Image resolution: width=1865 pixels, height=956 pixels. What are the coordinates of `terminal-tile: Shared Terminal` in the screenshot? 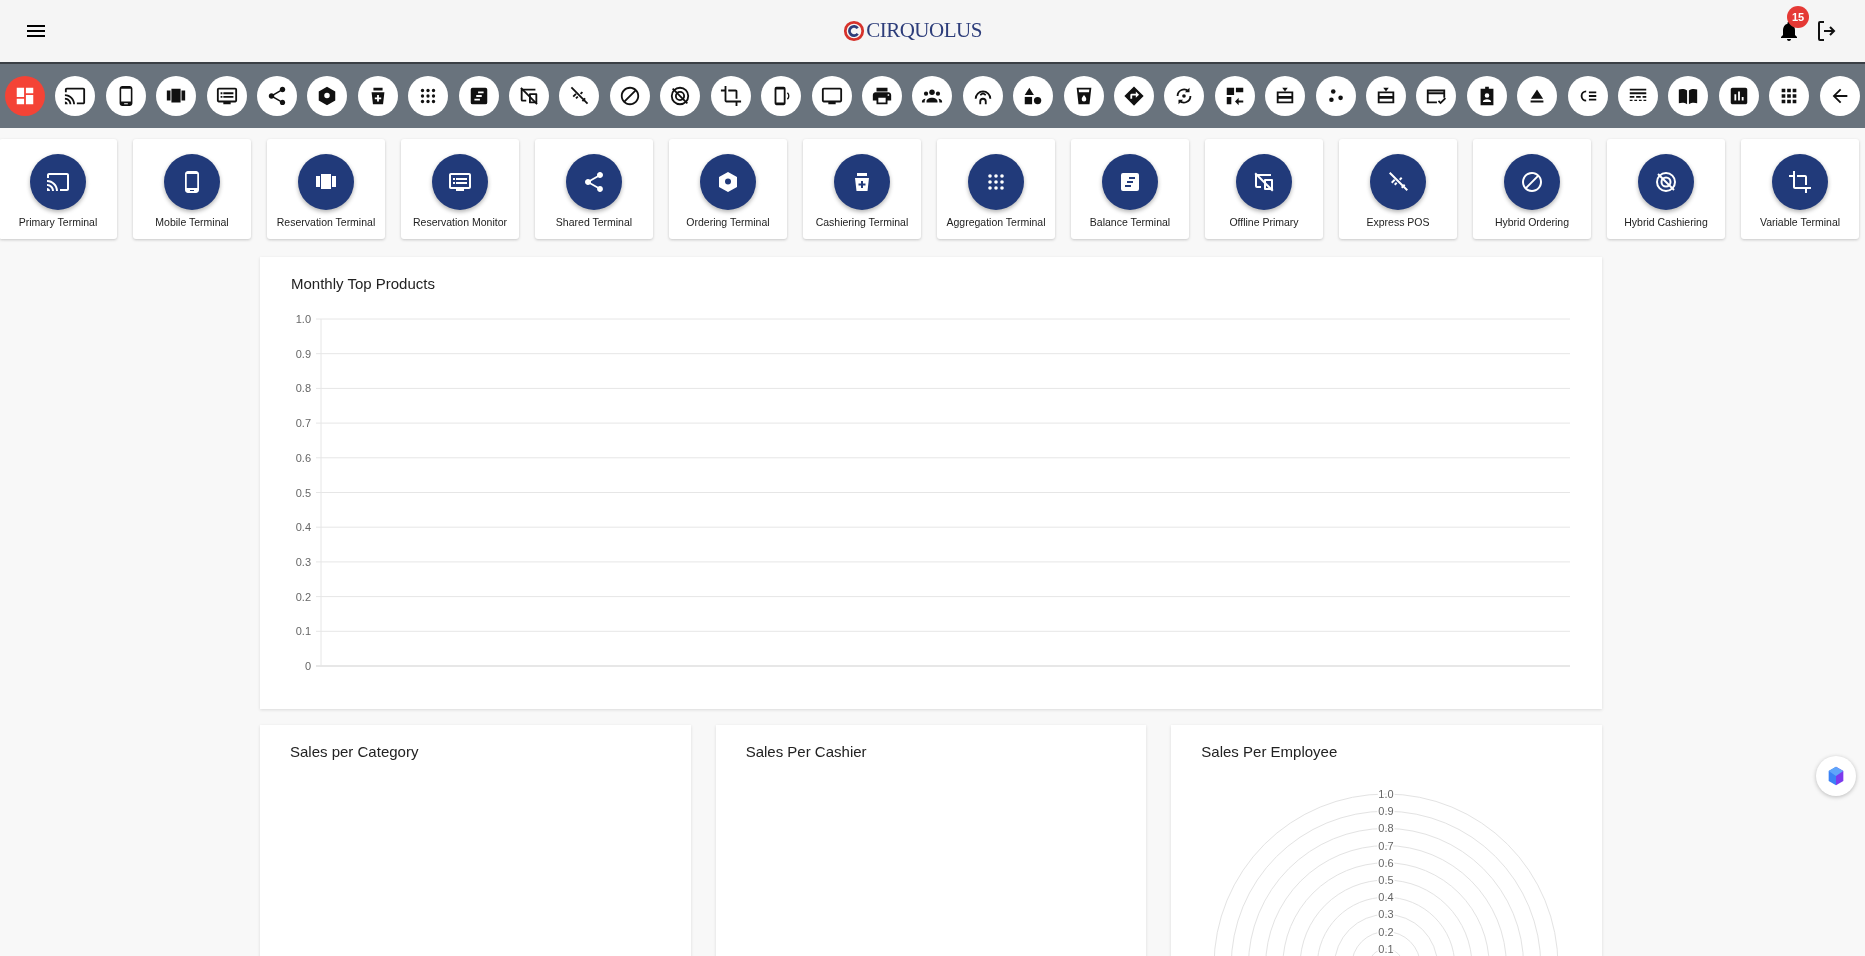 It's located at (594, 189).